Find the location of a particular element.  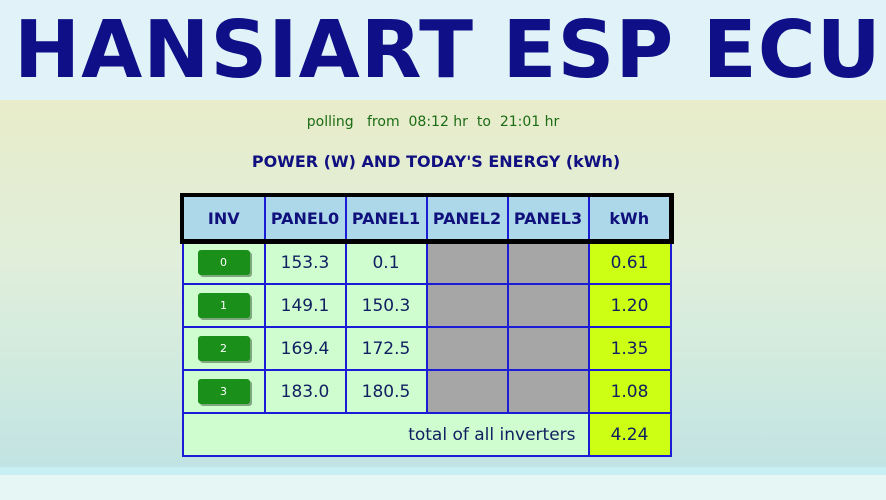

panel0-cell: 169.4 is located at coordinates (305, 348).